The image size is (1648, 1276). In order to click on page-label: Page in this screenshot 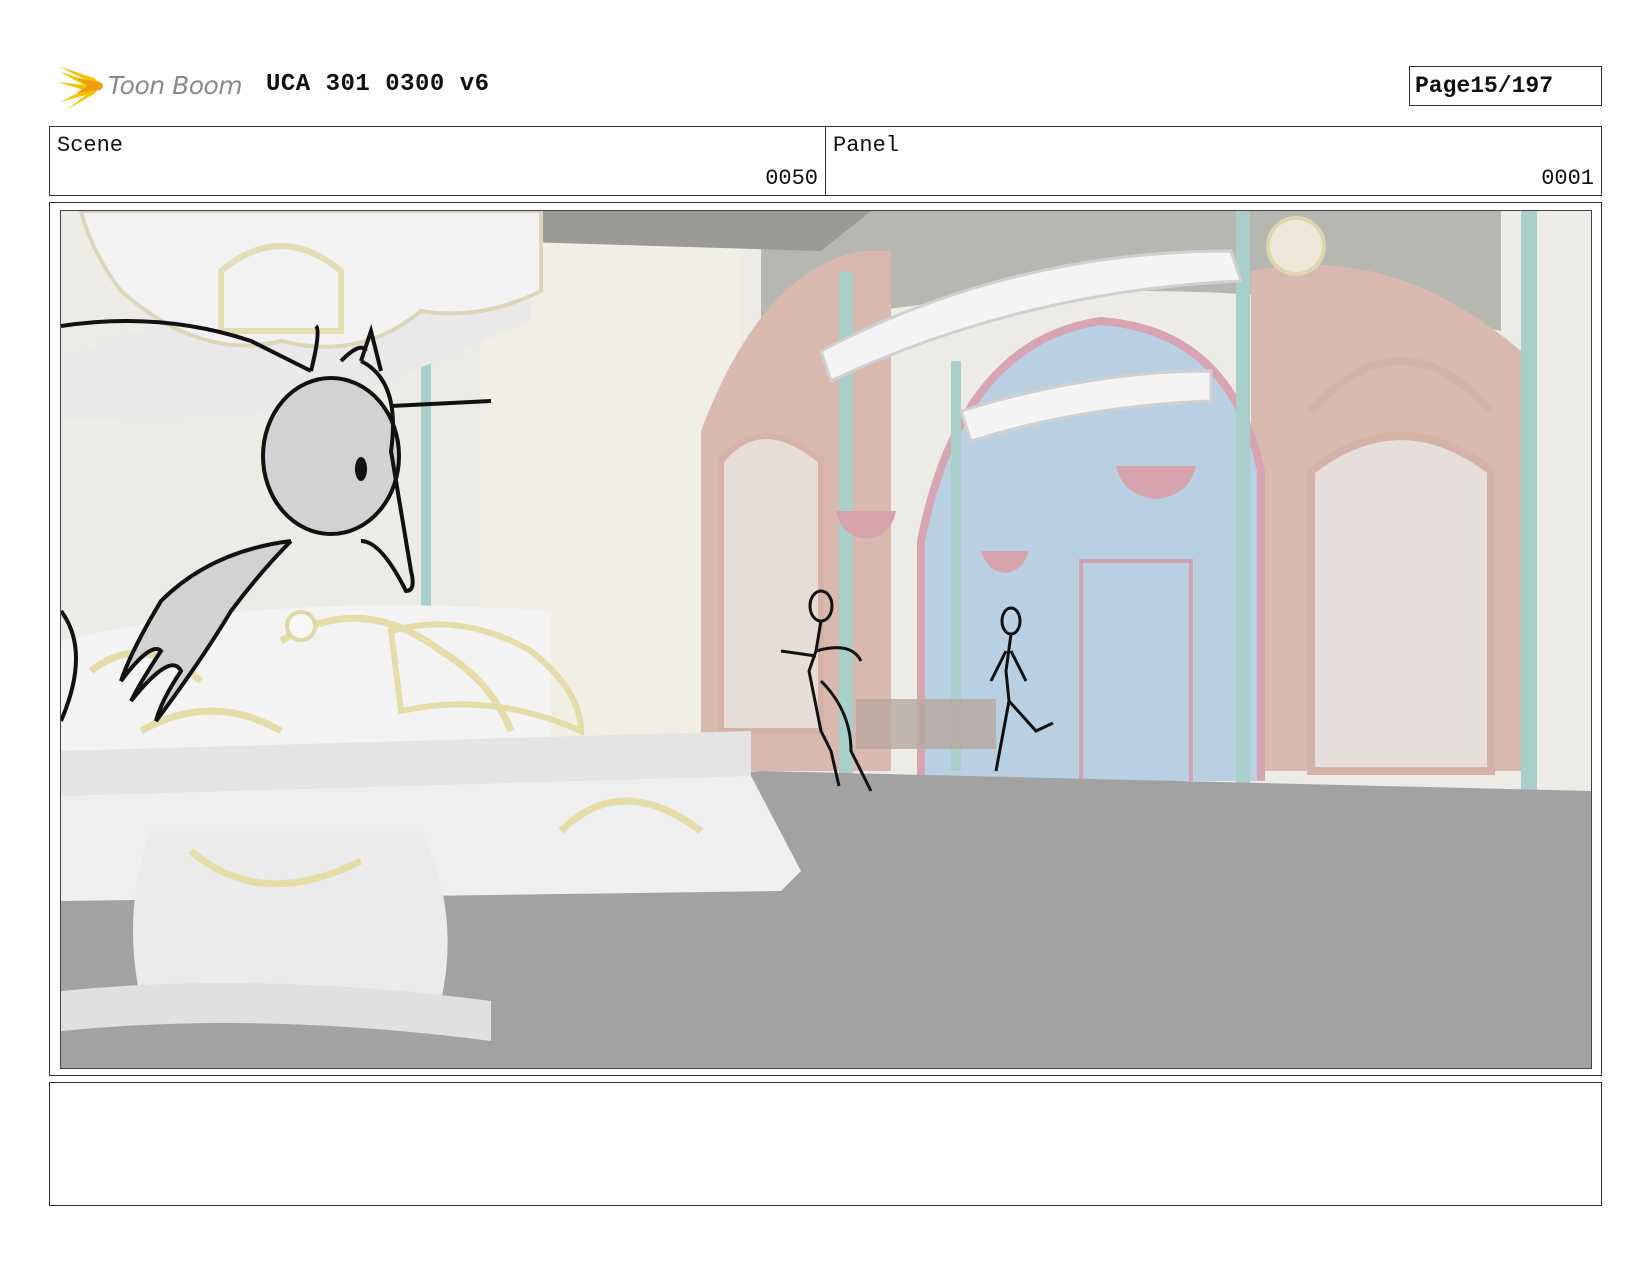, I will do `click(1443, 86)`.